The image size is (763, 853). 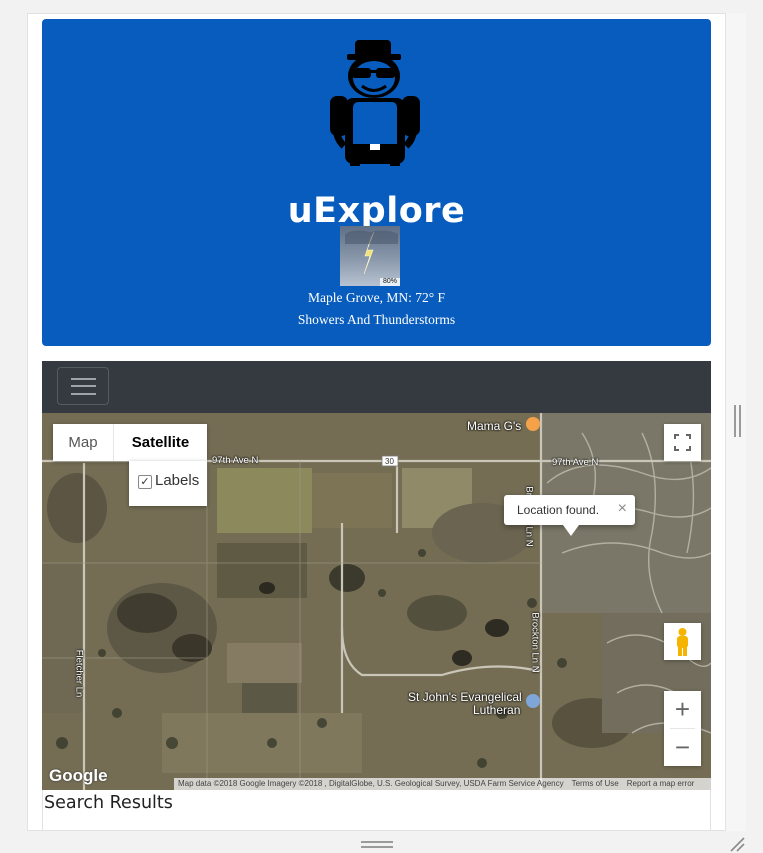 I want to click on info-window-pointer, so click(x=571, y=530).